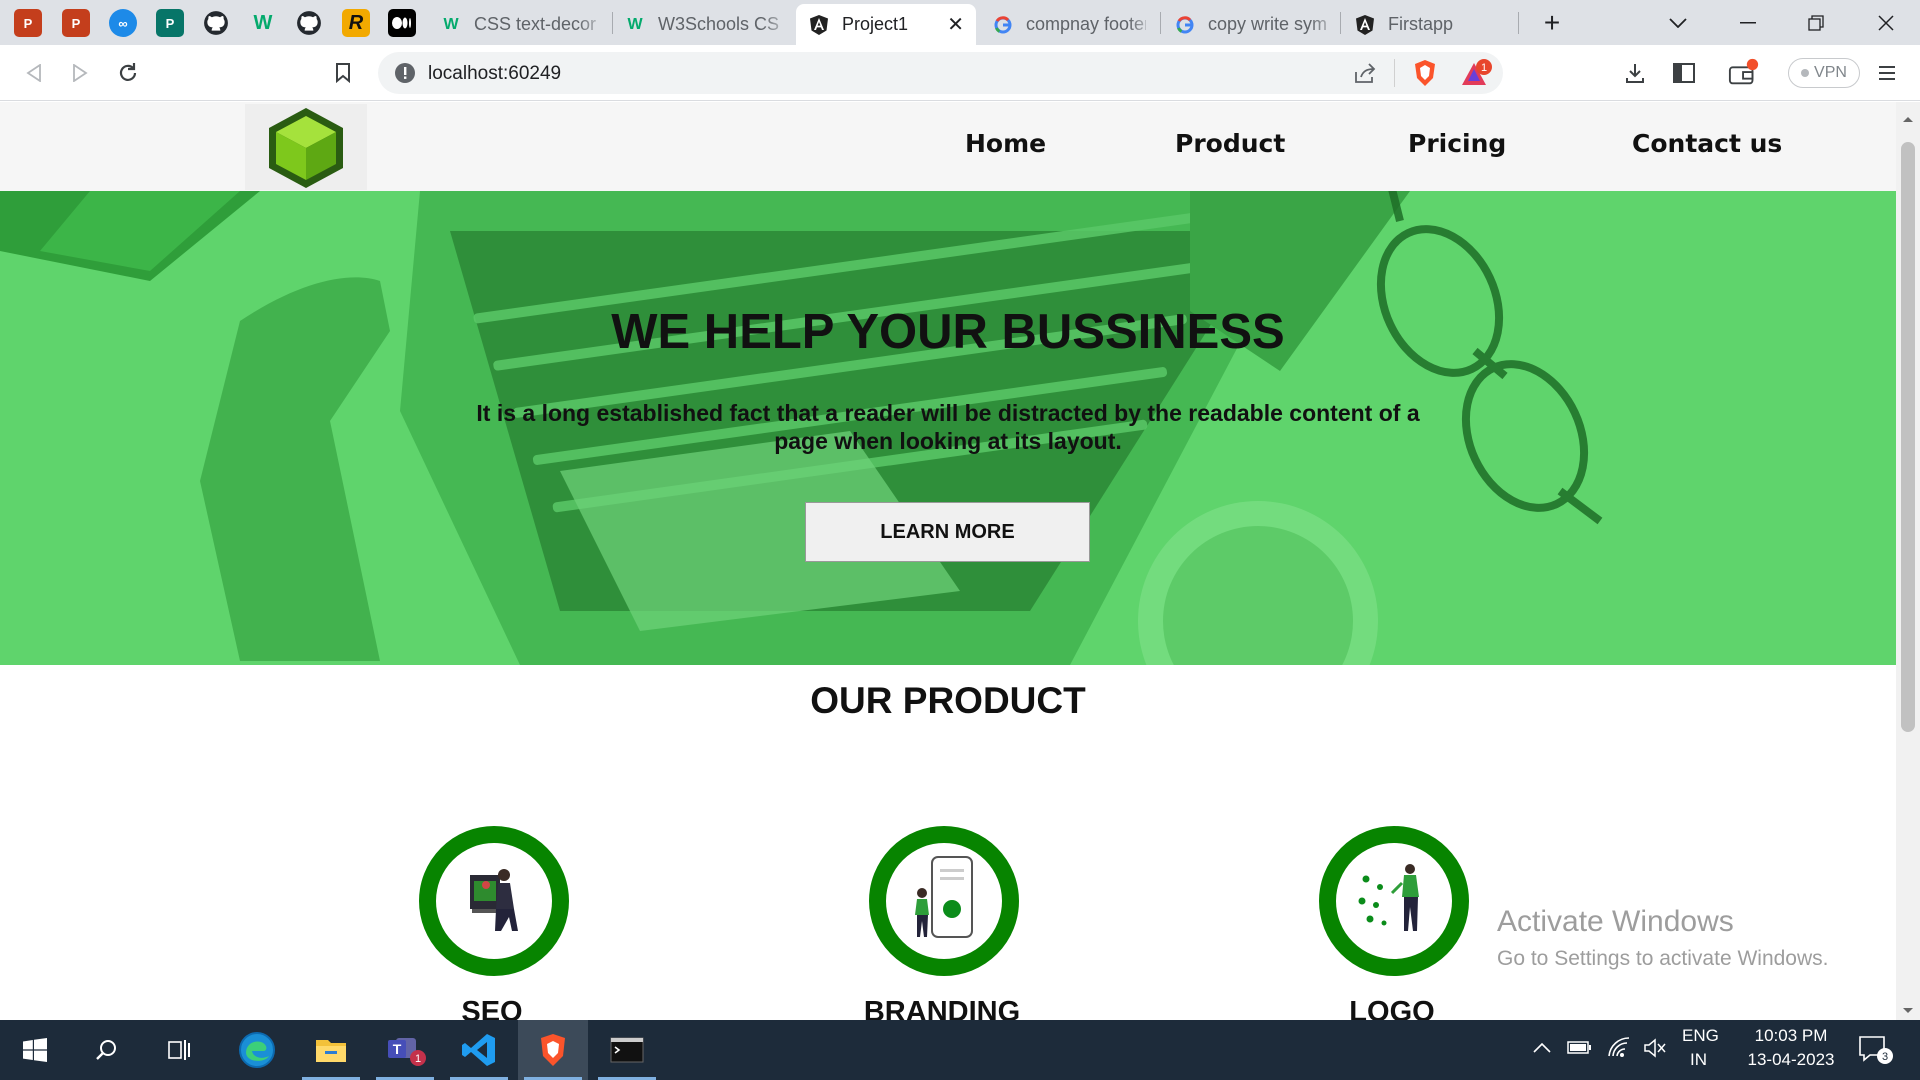 This screenshot has width=1920, height=1080. What do you see at coordinates (1476, 75) in the screenshot?
I see `brave-rewards-icon: 1` at bounding box center [1476, 75].